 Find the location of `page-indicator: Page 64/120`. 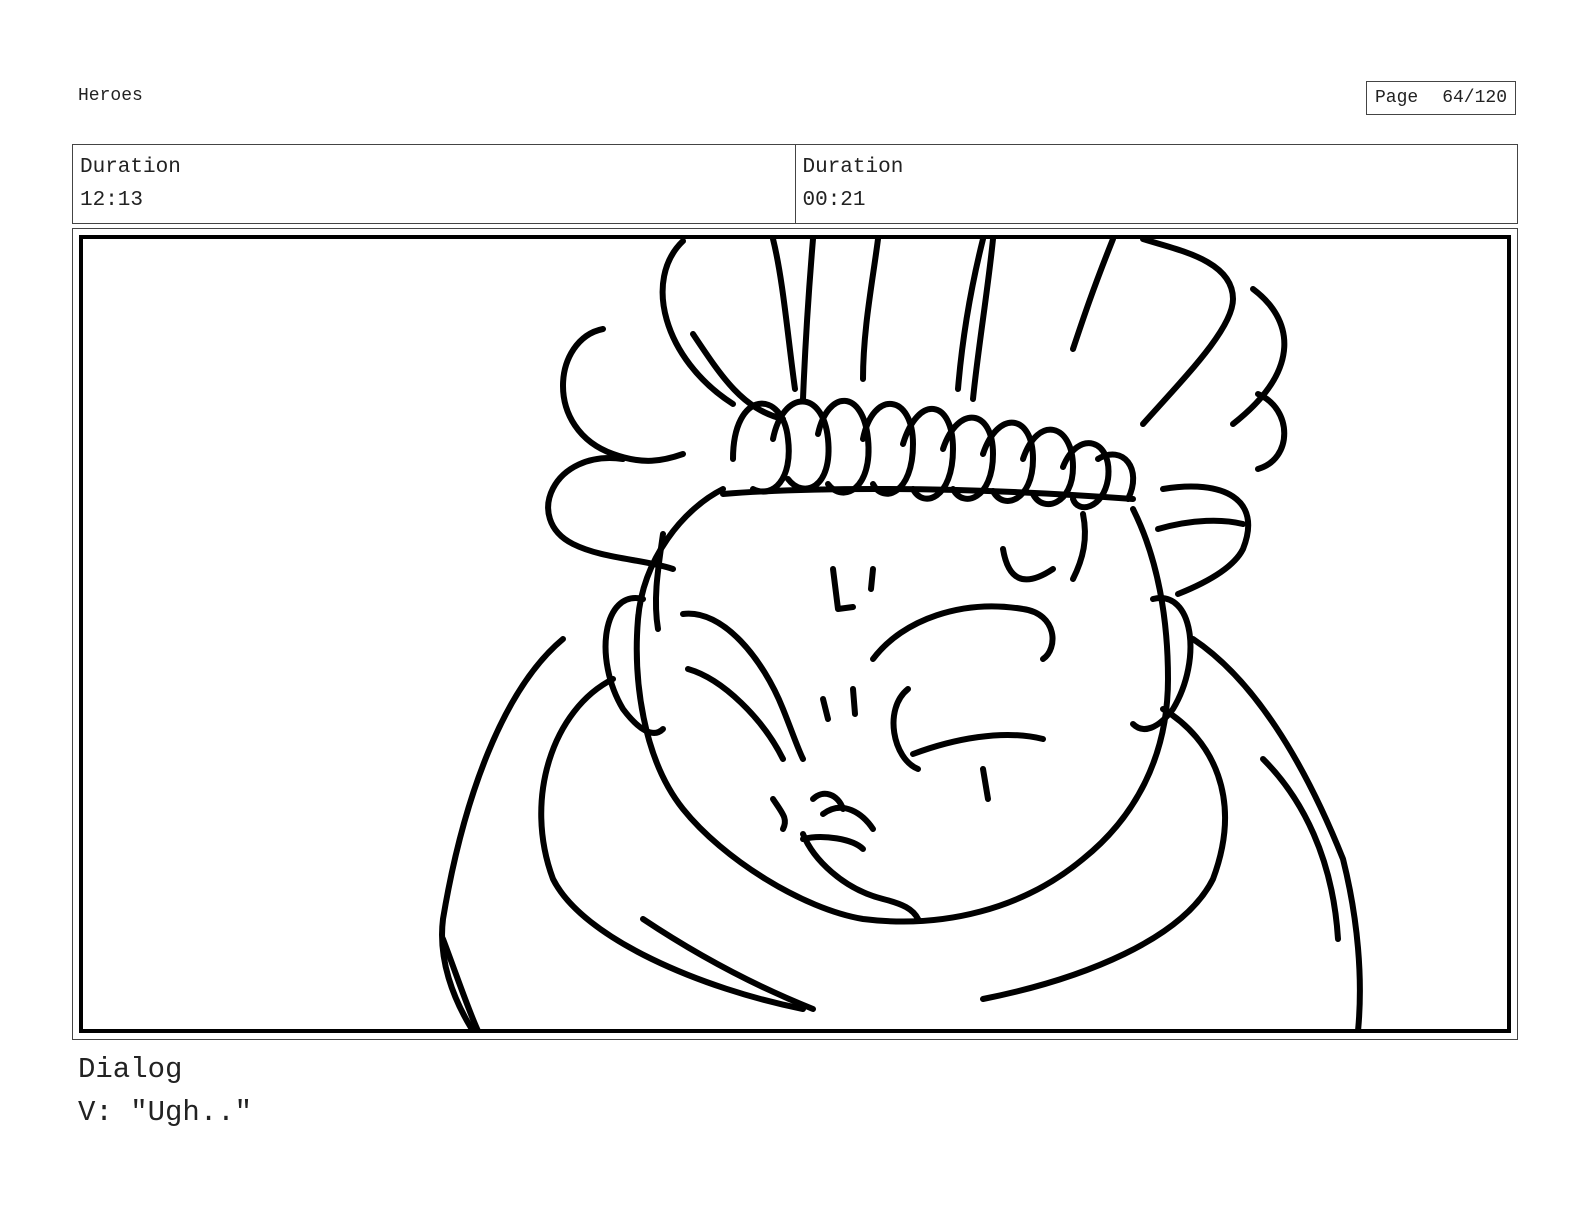

page-indicator: Page 64/120 is located at coordinates (1441, 98).